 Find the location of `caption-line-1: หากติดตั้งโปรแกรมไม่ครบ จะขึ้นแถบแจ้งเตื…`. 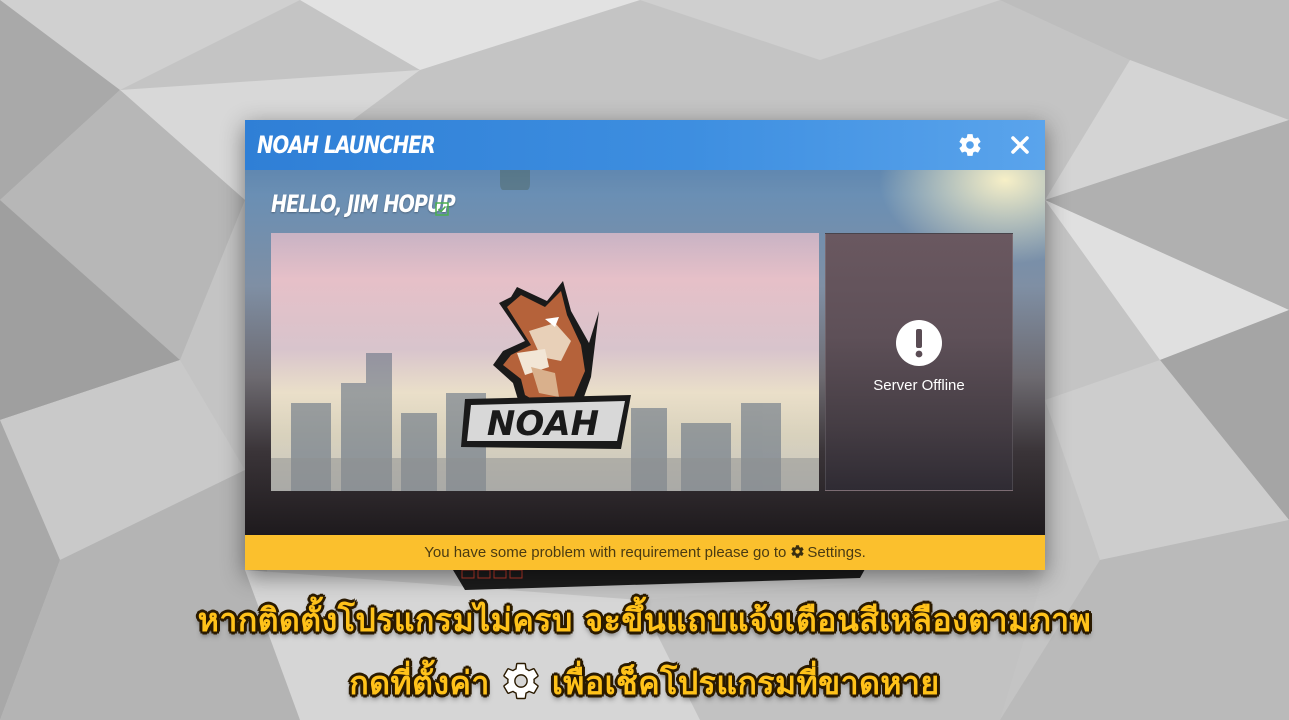

caption-line-1: หากติดตั้งโปรแกรมไม่ครบ จะขึ้นแถบแจ้งเตื… is located at coordinates (644, 620).